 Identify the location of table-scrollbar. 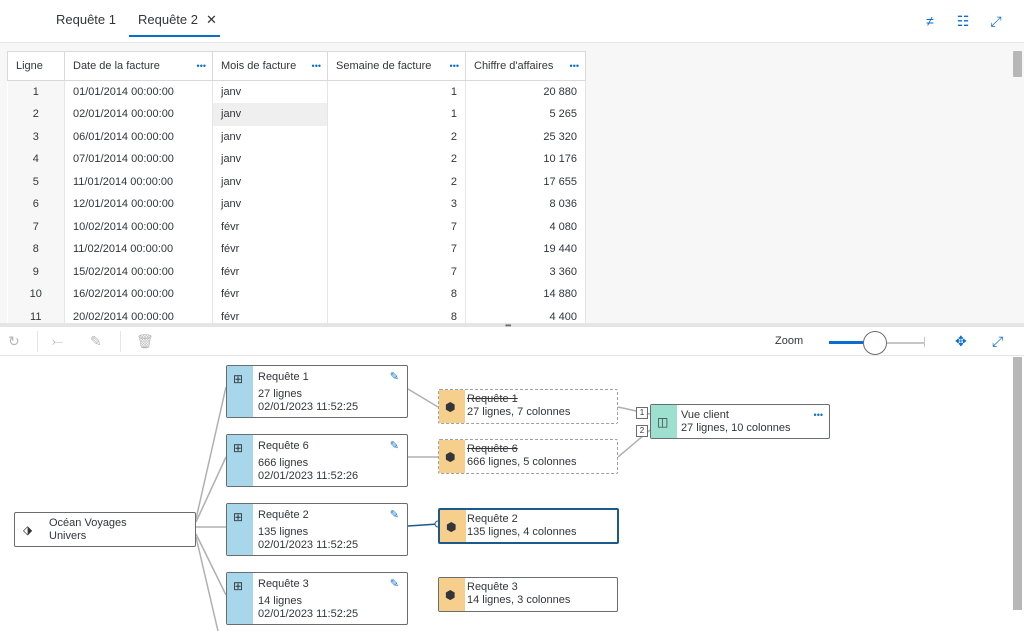
(1017, 64).